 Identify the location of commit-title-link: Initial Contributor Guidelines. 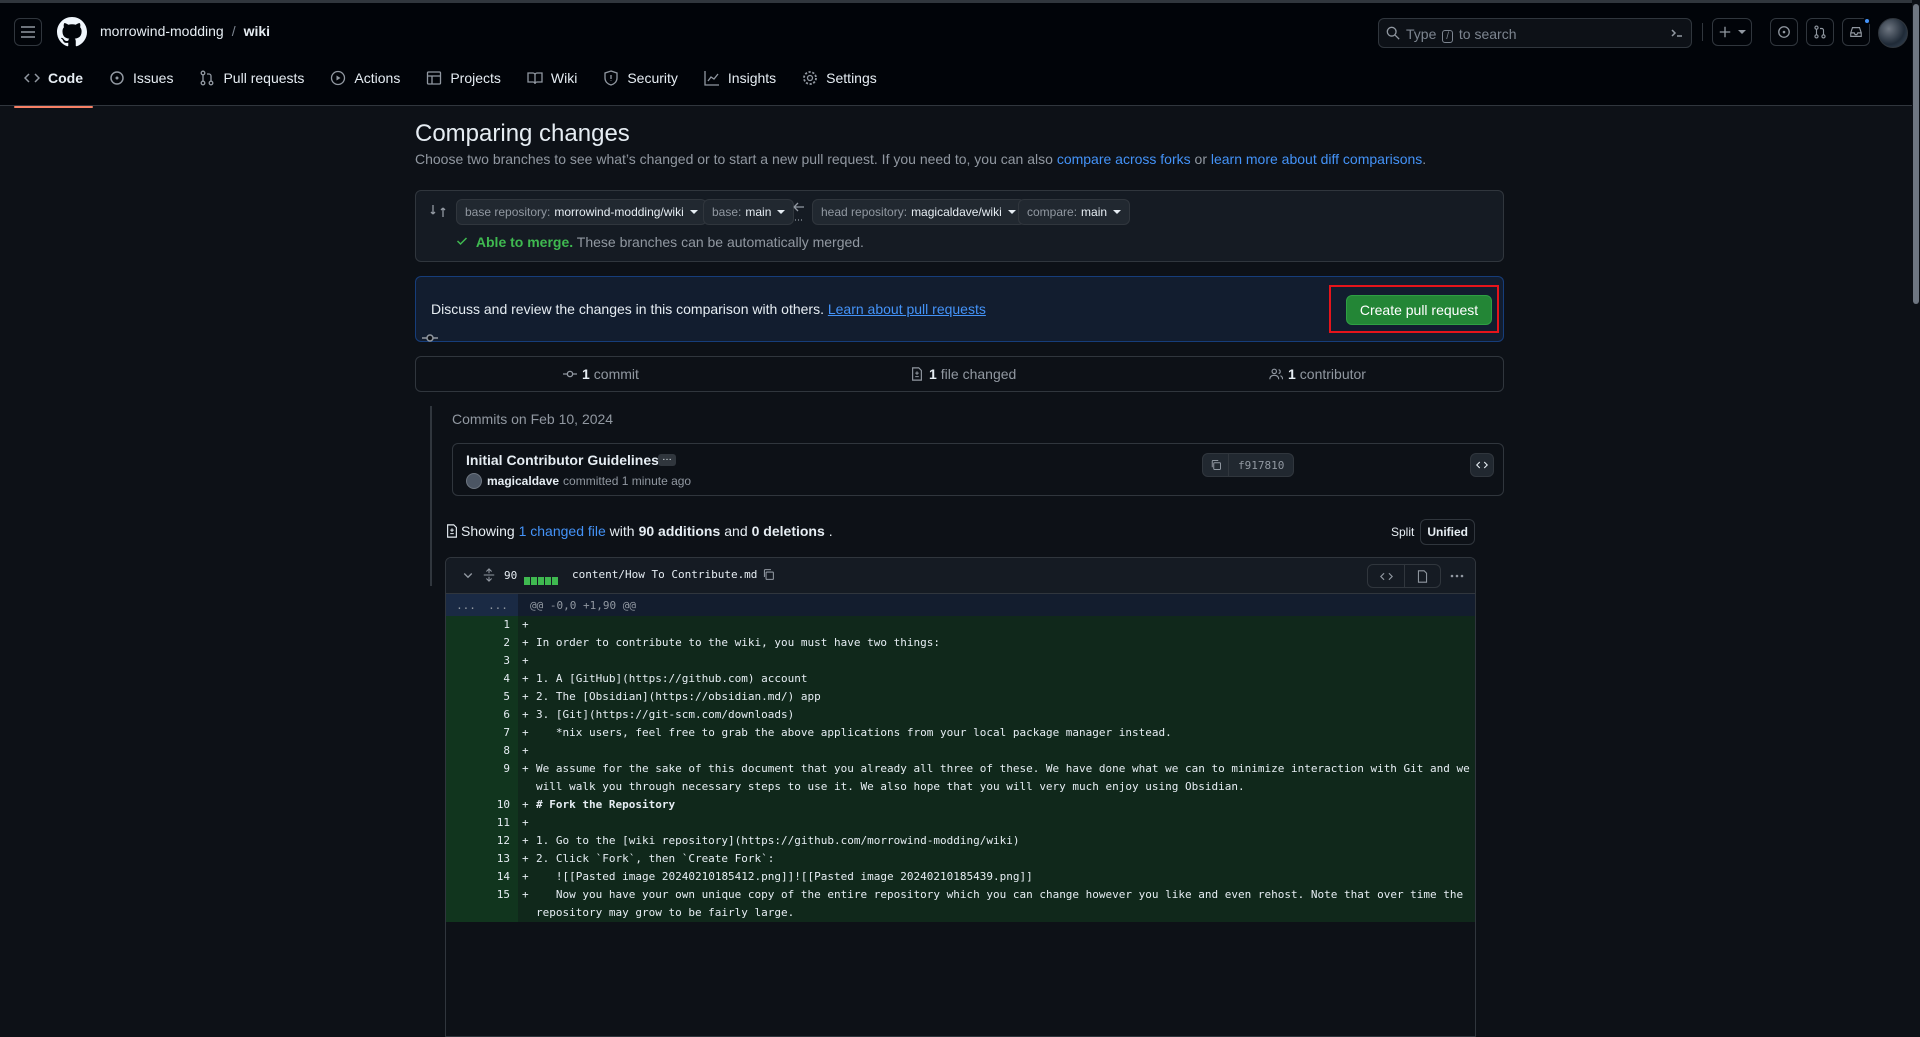
(562, 460).